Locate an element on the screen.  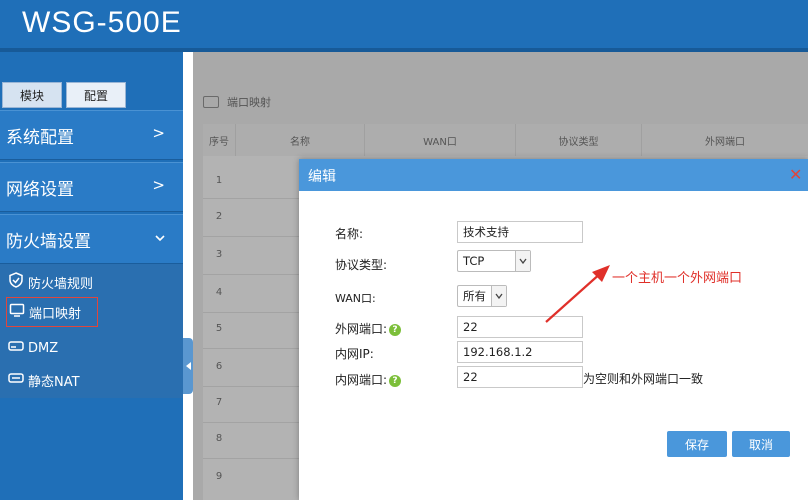
annotation-text: 一个主机一个外网端口 is located at coordinates (677, 278).